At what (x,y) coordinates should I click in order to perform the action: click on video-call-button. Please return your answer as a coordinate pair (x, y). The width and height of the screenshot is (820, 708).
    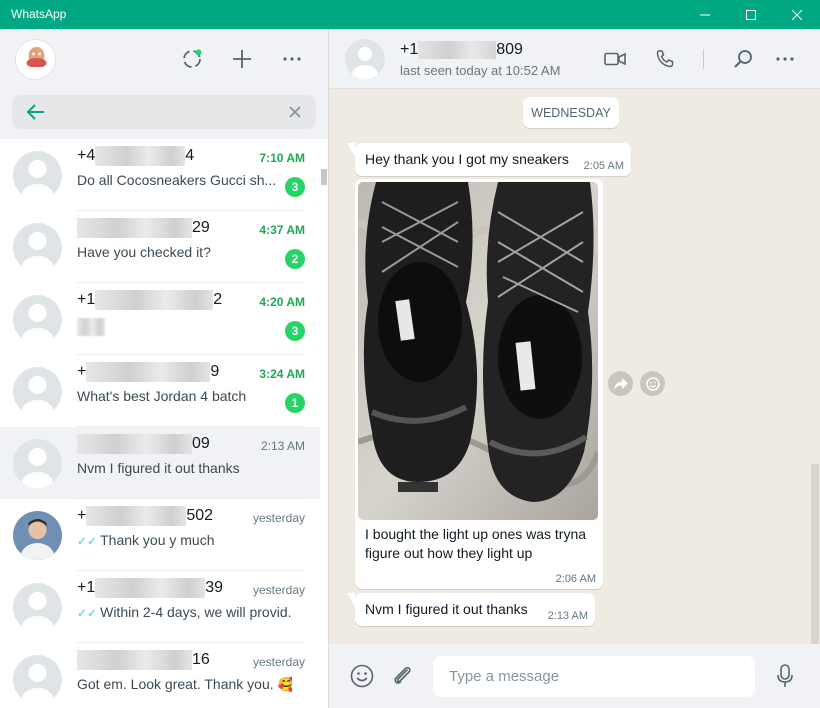
    Looking at the image, I should click on (615, 59).